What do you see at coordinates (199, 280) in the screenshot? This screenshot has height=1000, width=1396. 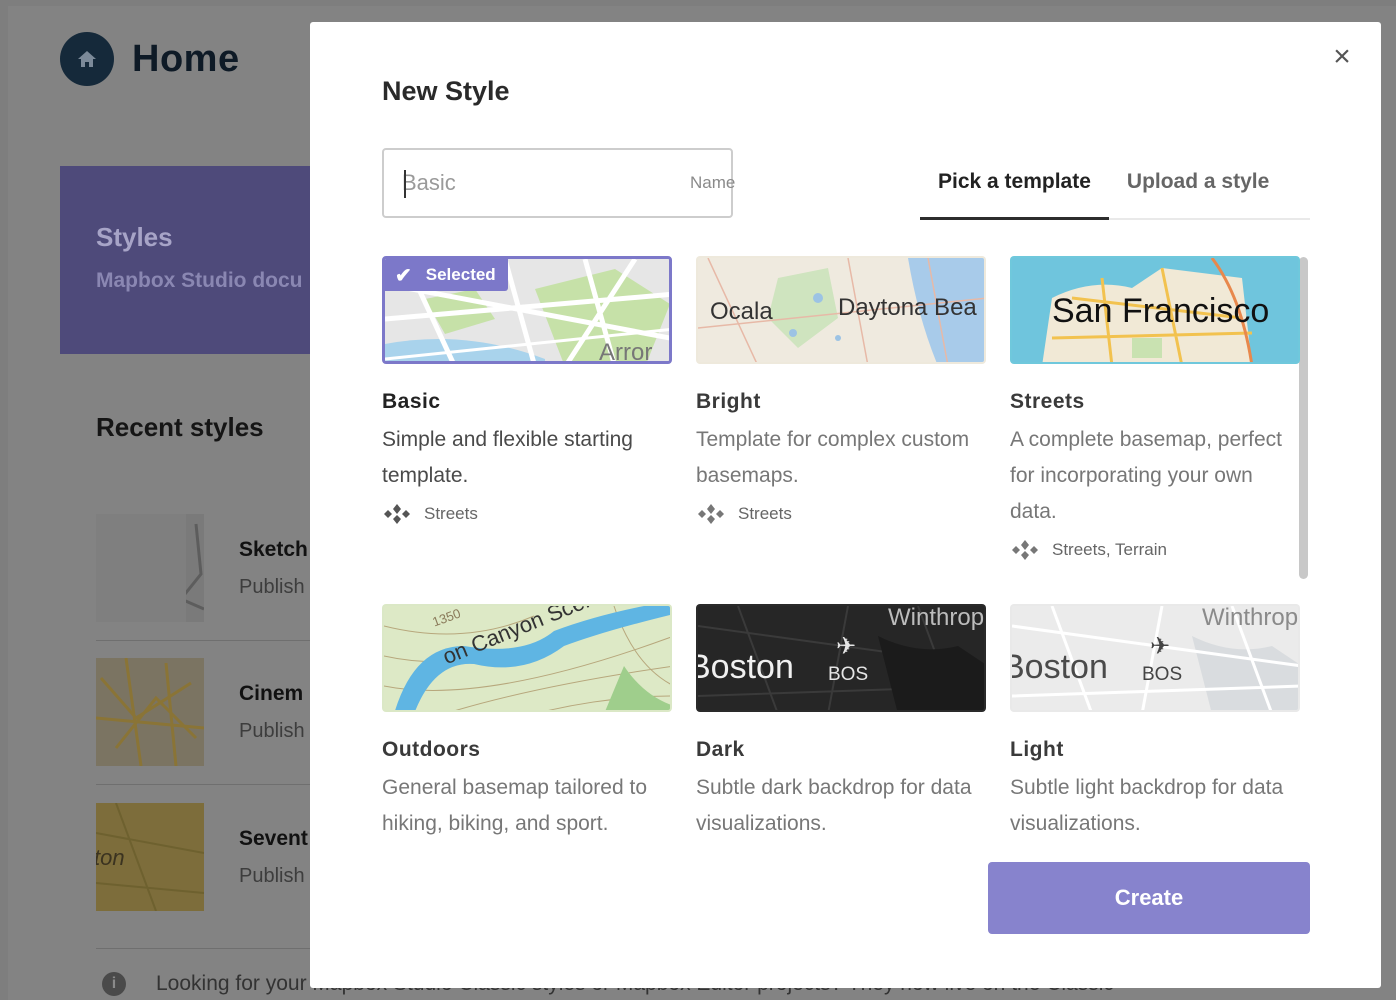 I see `banner-subtitle: Mapbox Studio docu` at bounding box center [199, 280].